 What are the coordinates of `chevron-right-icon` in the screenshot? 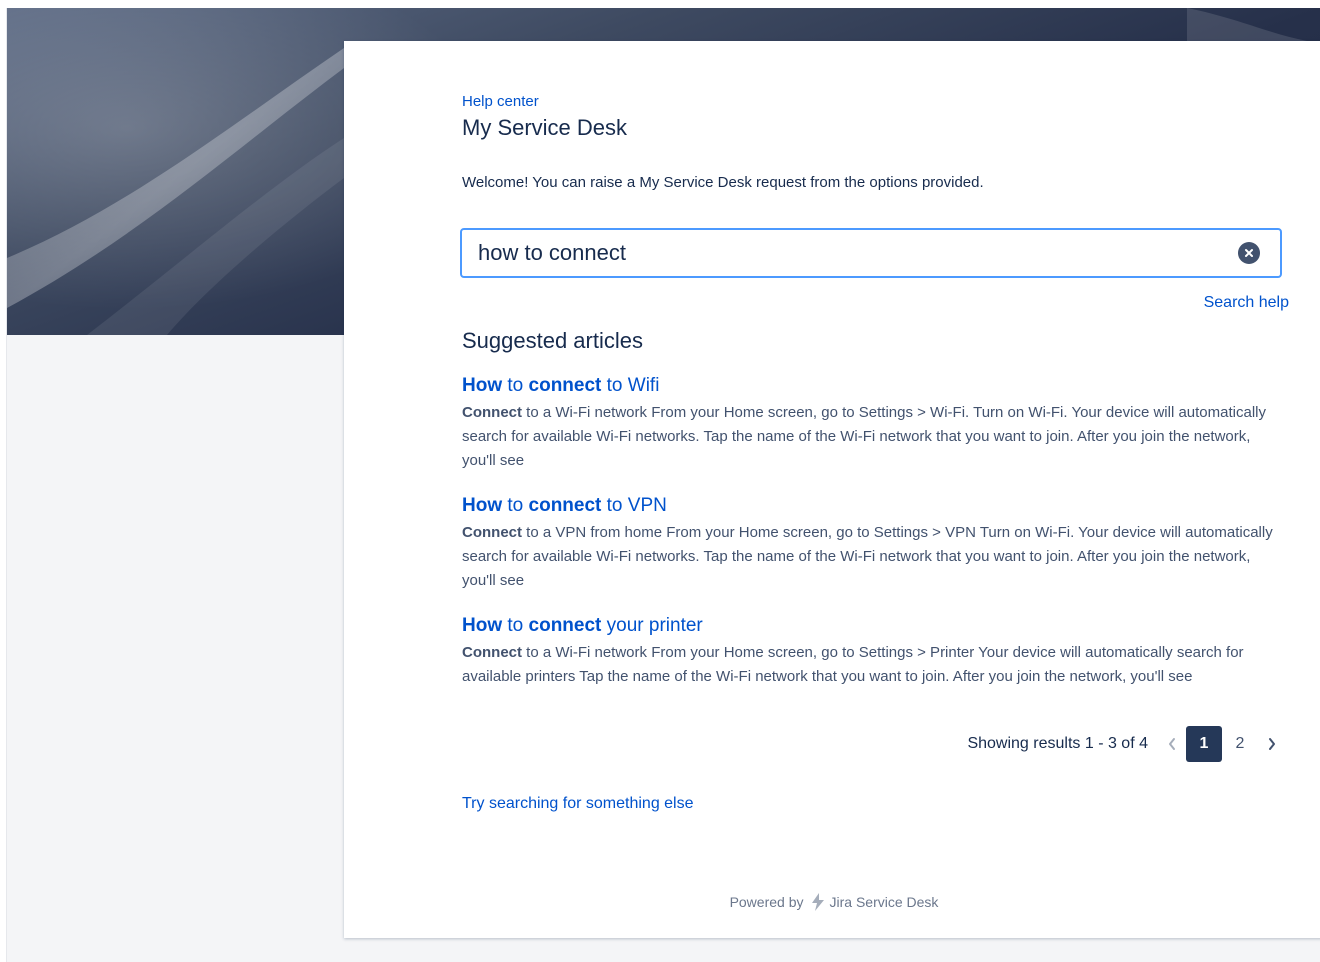 It's located at (1272, 744).